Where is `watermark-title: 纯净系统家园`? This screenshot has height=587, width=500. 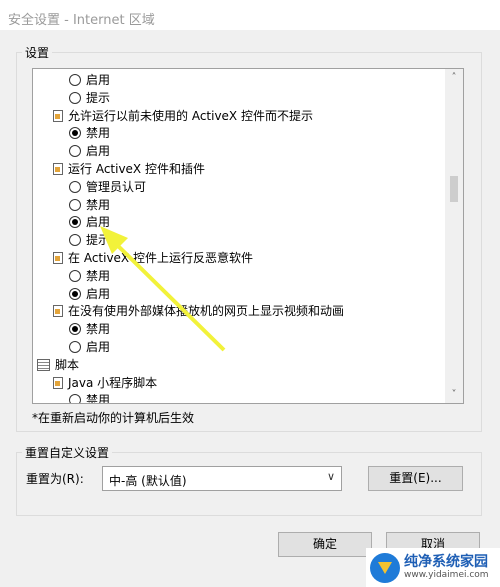 watermark-title: 纯净系统家园 is located at coordinates (446, 562).